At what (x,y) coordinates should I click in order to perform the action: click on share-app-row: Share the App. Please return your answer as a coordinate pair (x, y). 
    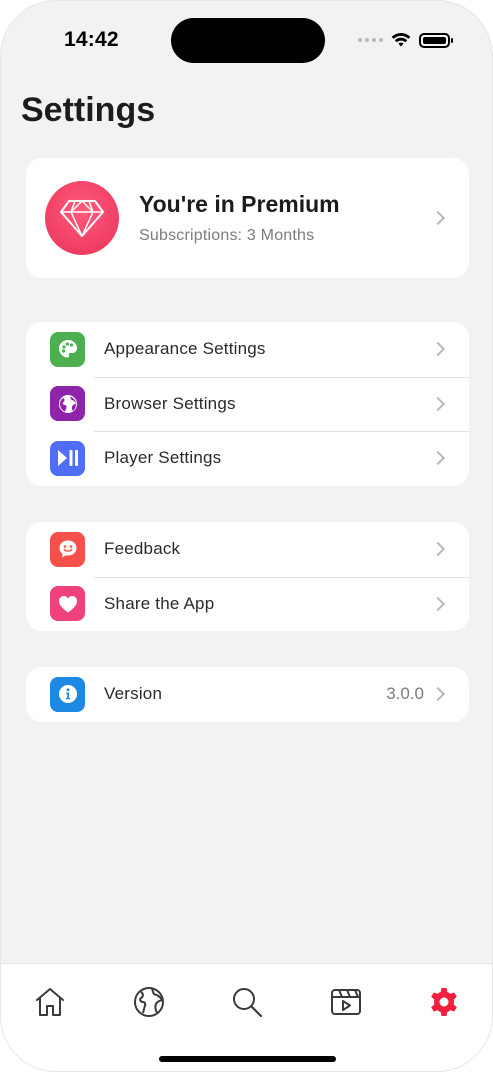
    Looking at the image, I should click on (247, 604).